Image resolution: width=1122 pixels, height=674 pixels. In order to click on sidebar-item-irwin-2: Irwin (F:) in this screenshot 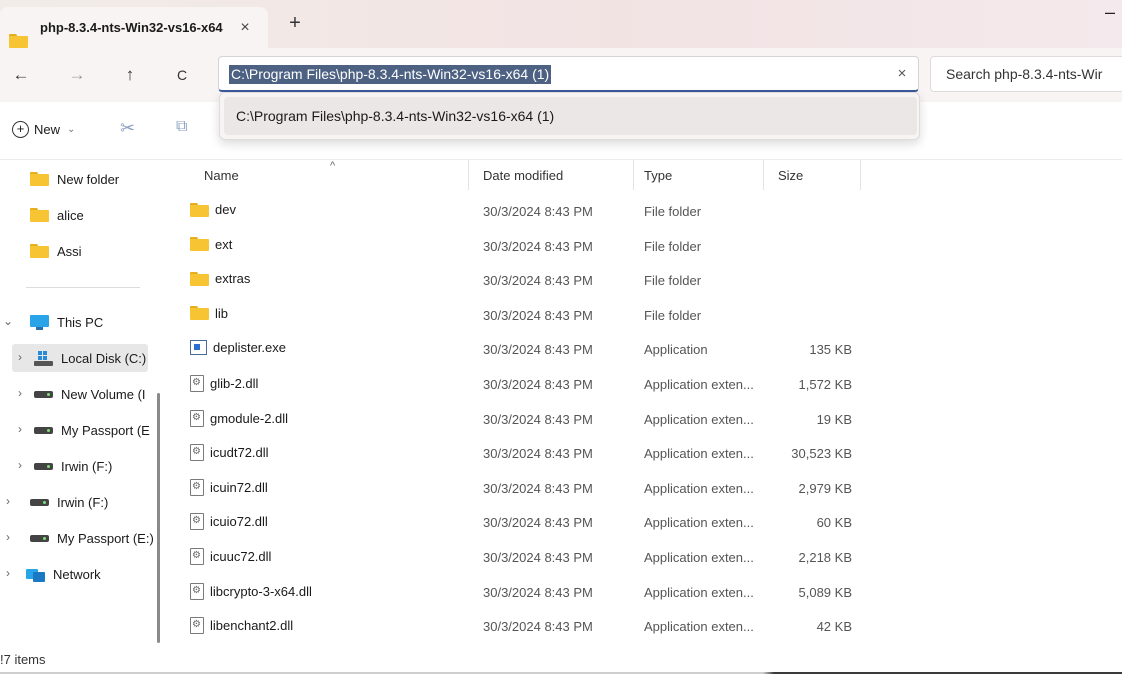, I will do `click(69, 502)`.